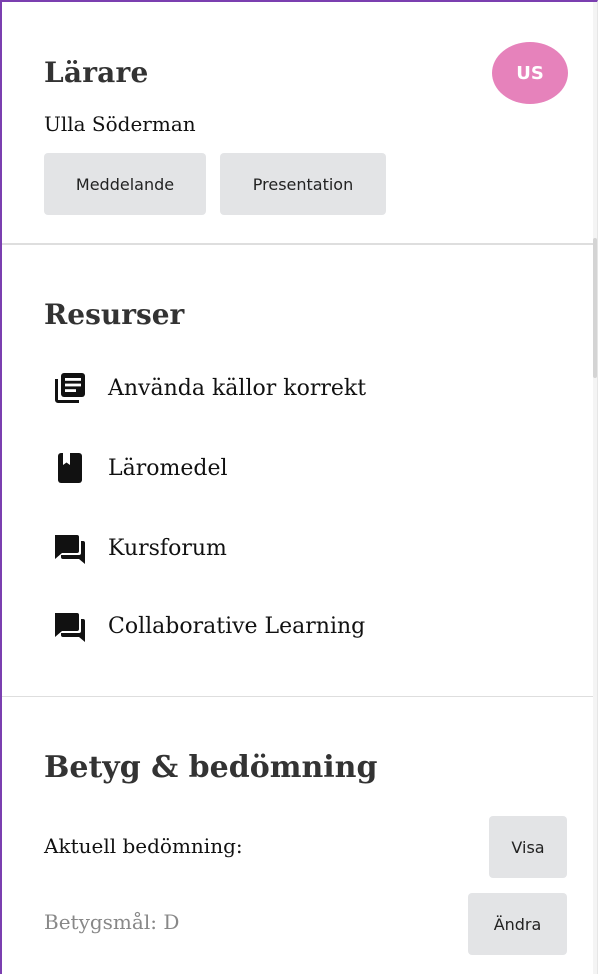  What do you see at coordinates (312, 548) in the screenshot?
I see `resource-item-course-forum: Kursforum` at bounding box center [312, 548].